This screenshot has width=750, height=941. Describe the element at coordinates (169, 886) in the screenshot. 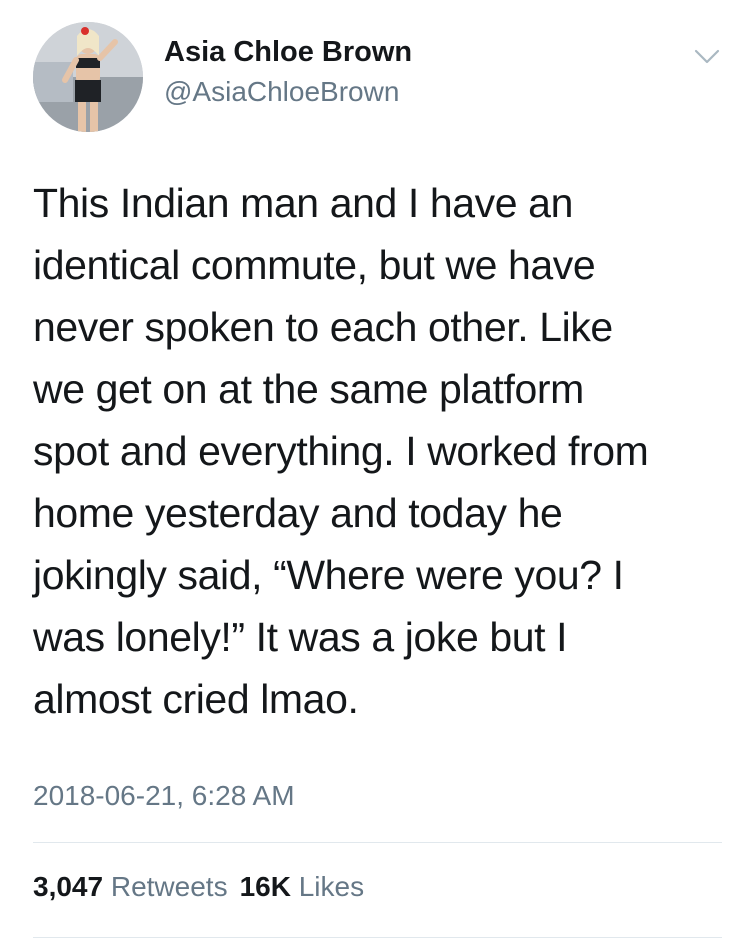

I see `retweets-label: Retweets` at that location.